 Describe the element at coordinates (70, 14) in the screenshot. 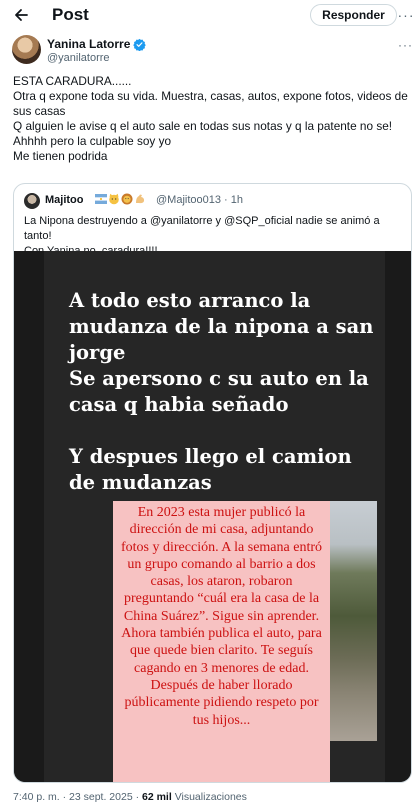

I see `page-title: Post` at that location.